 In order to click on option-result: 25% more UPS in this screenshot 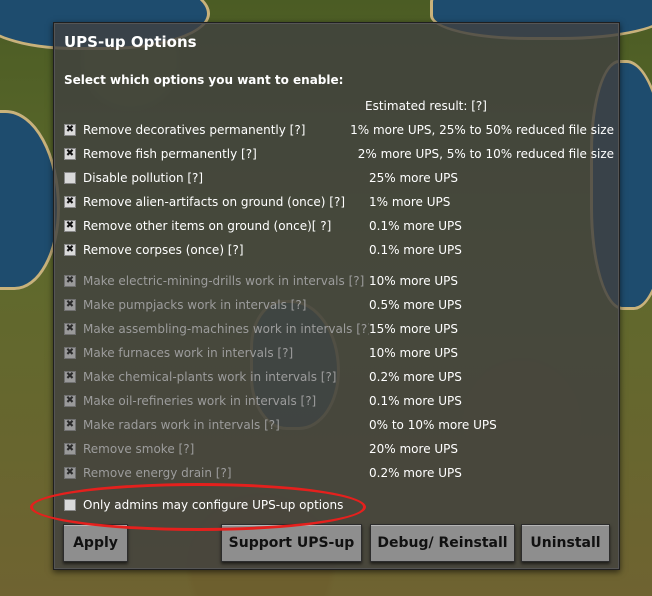, I will do `click(414, 178)`.